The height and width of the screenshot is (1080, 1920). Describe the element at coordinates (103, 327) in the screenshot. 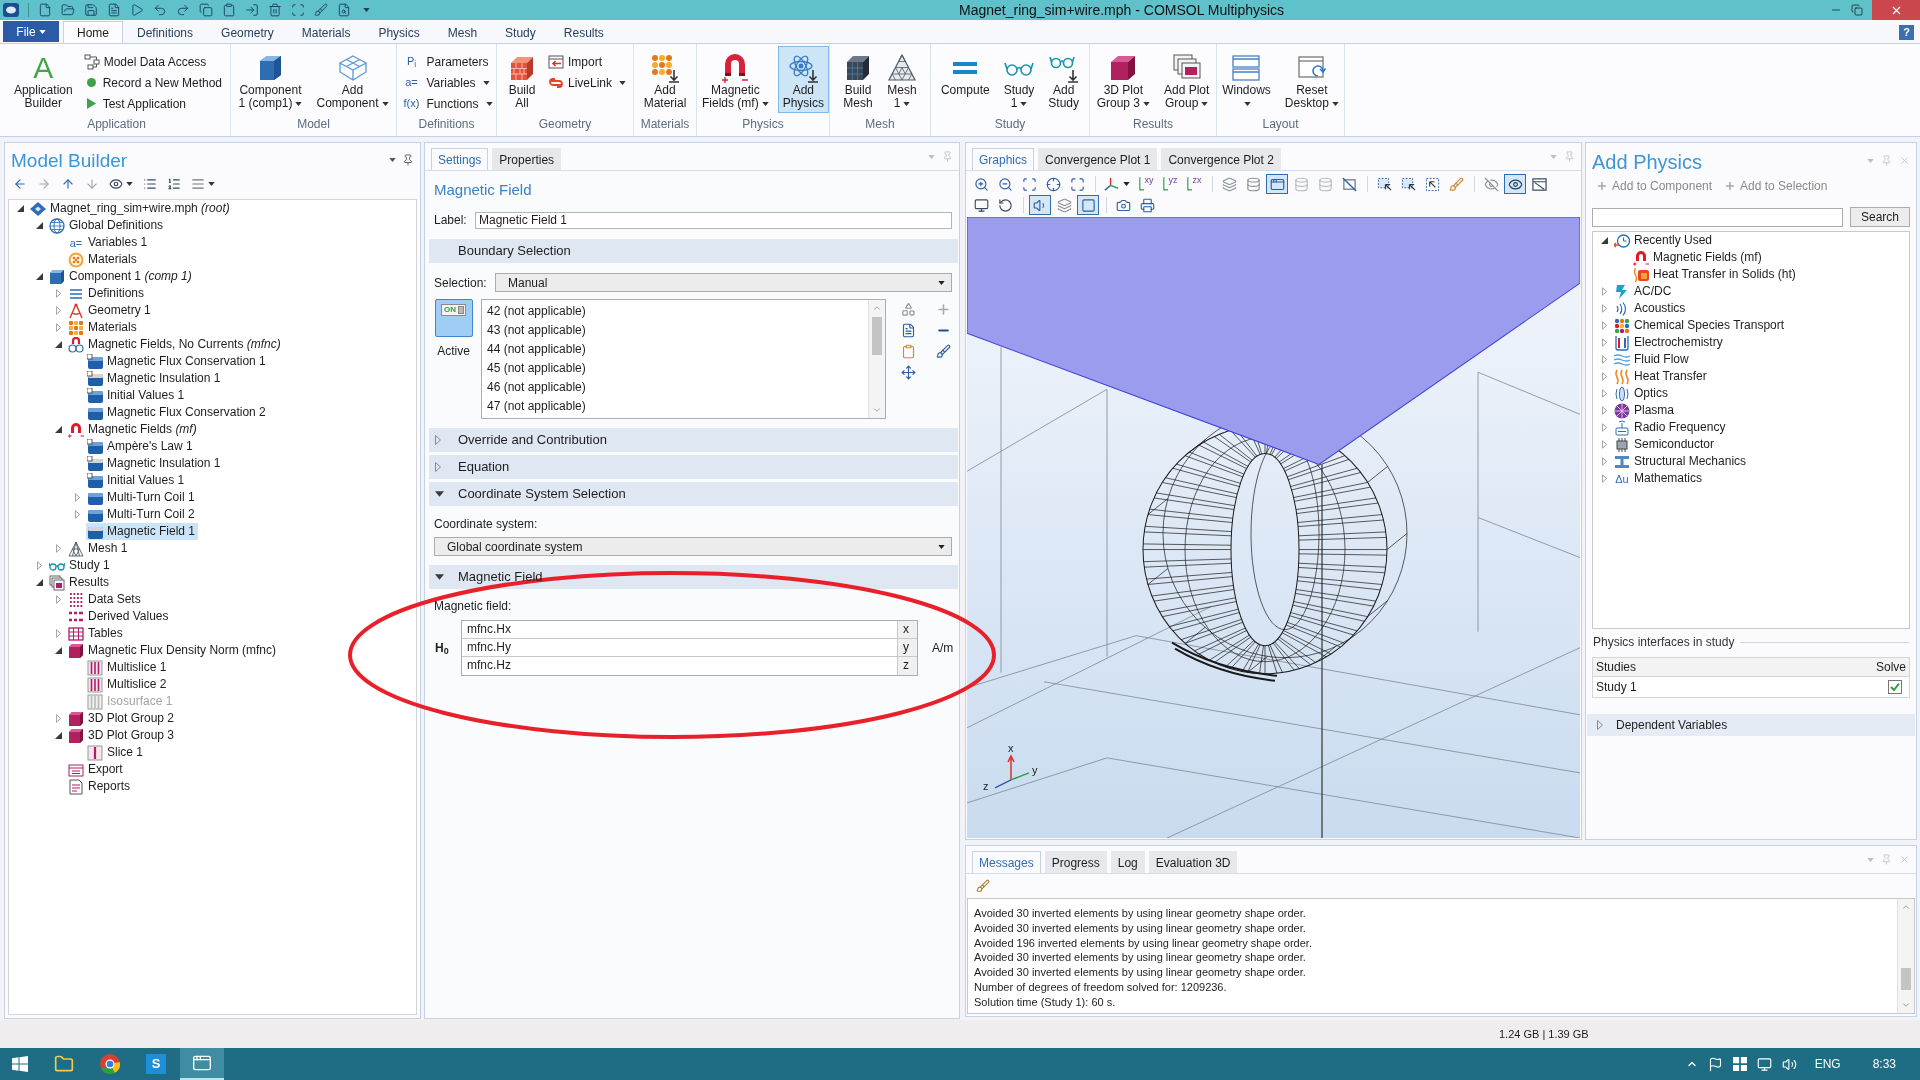

I see `tree-item: Materials` at that location.